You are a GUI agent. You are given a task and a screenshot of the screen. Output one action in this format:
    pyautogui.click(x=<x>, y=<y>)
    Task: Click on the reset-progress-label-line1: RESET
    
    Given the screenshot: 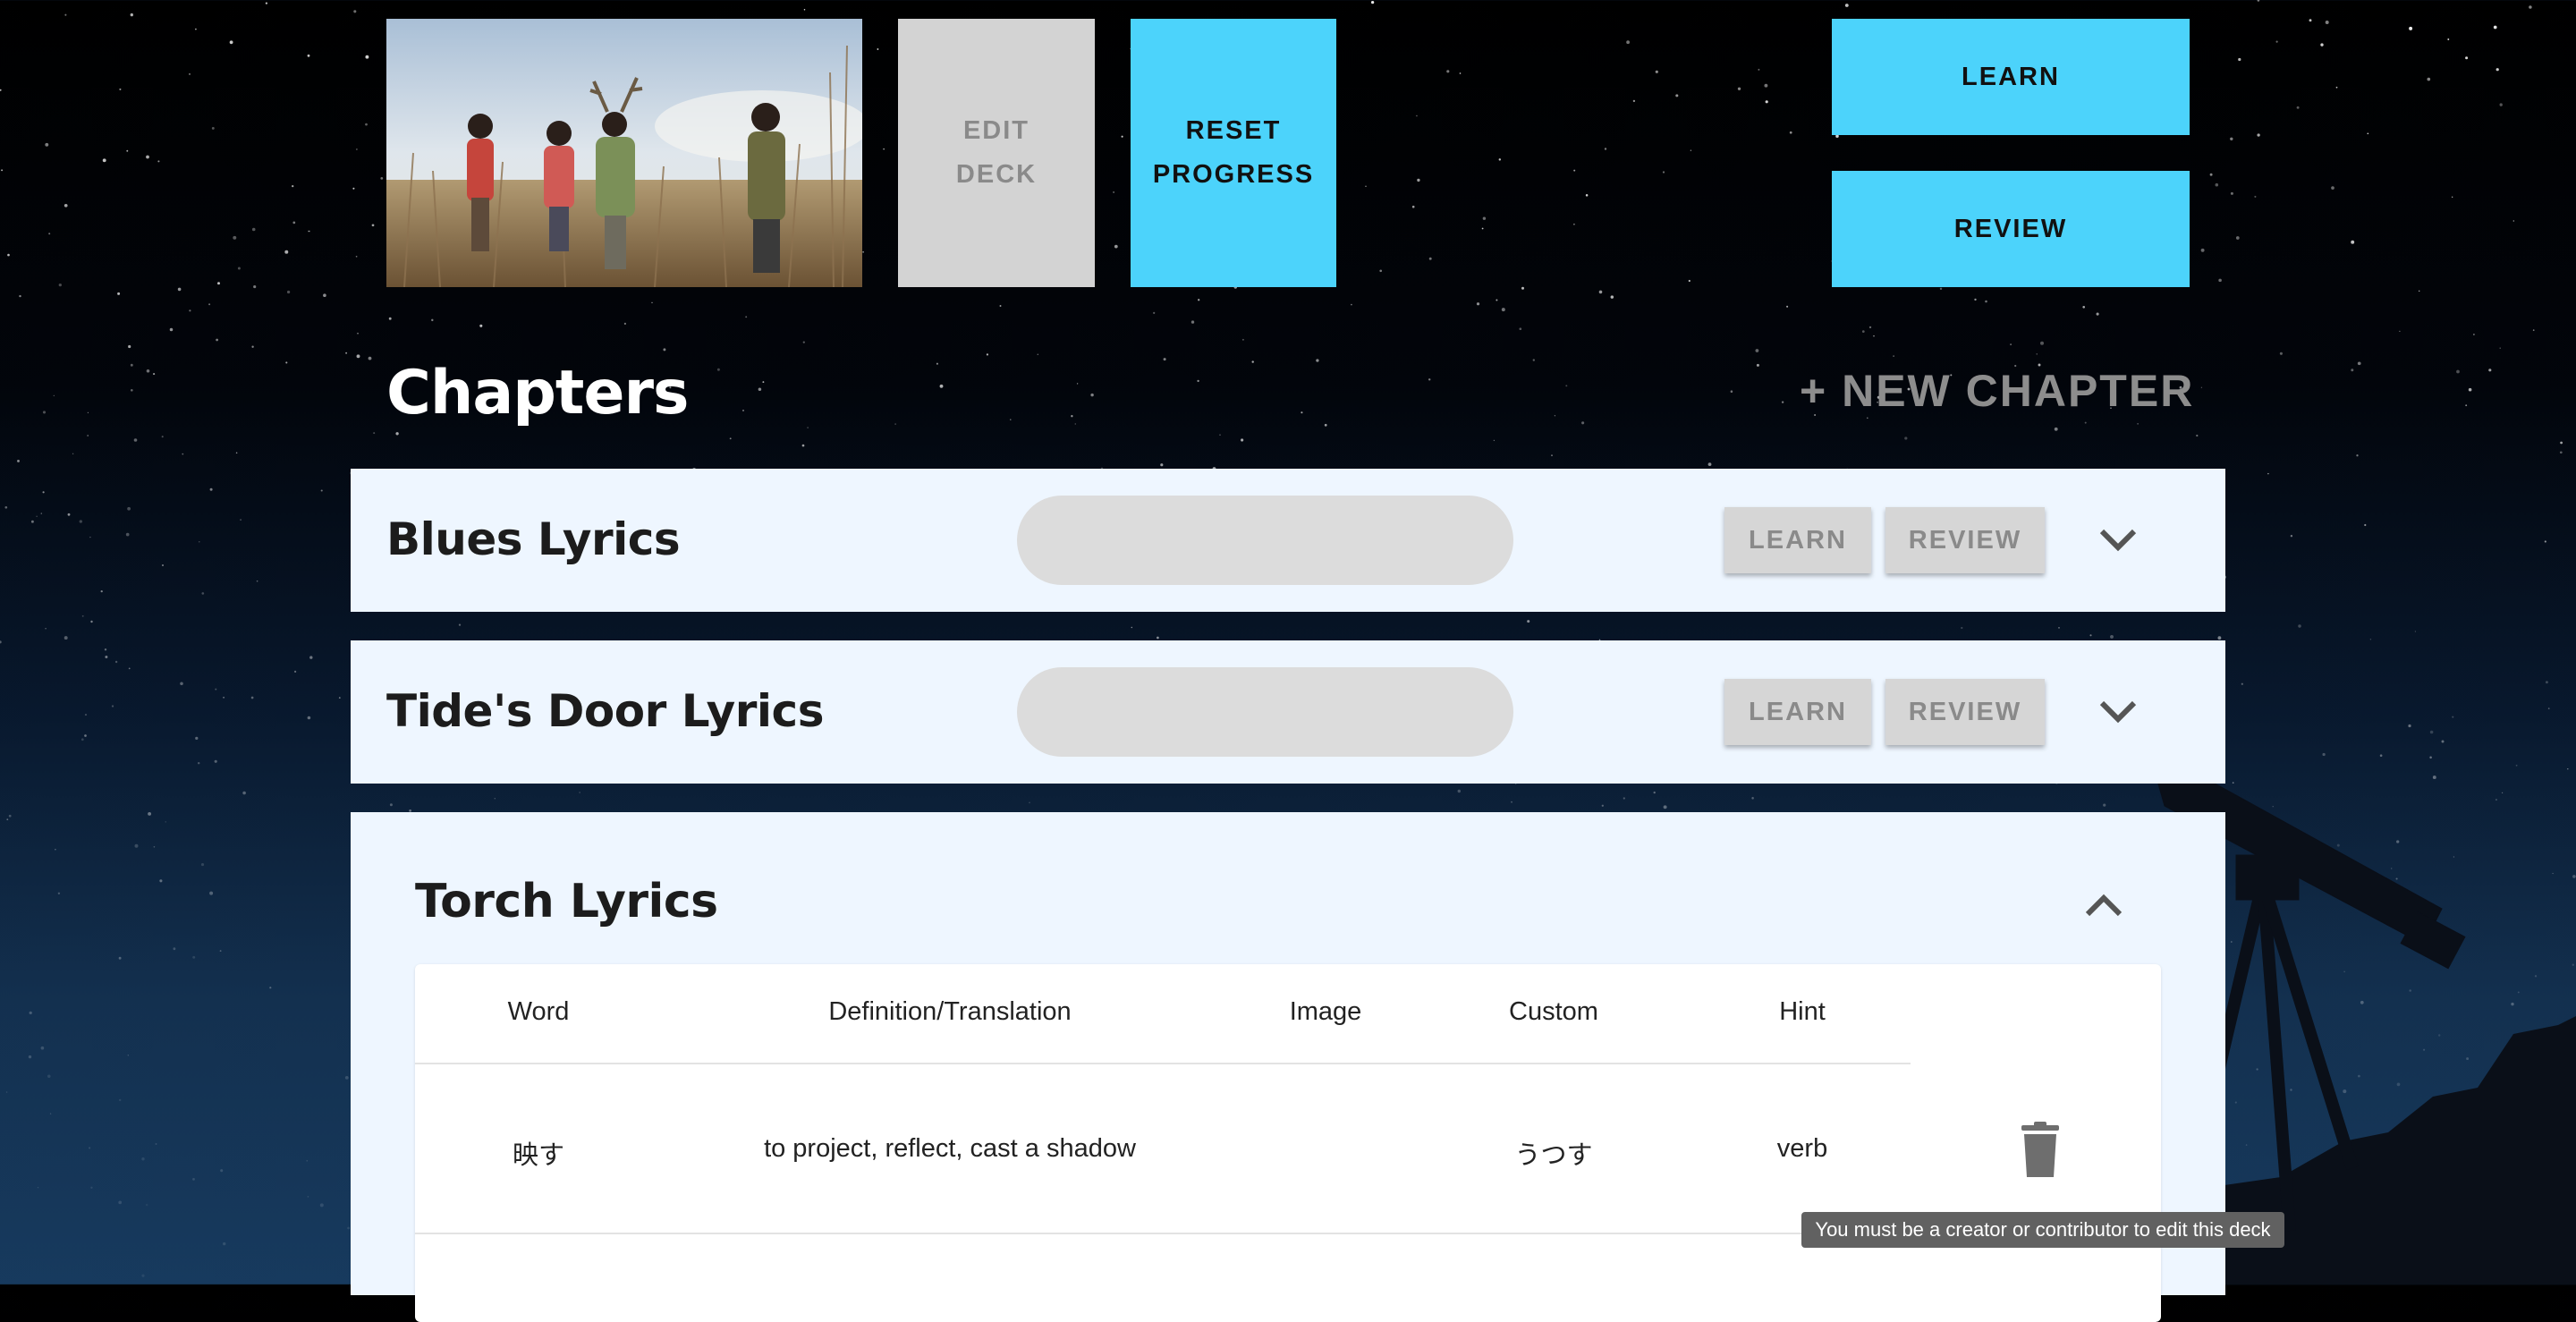 What is the action you would take?
    pyautogui.click(x=1233, y=130)
    